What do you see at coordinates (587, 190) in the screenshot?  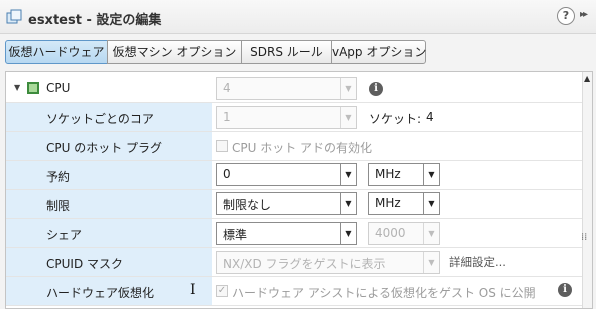 I see `vertical-scrollbar: ▲` at bounding box center [587, 190].